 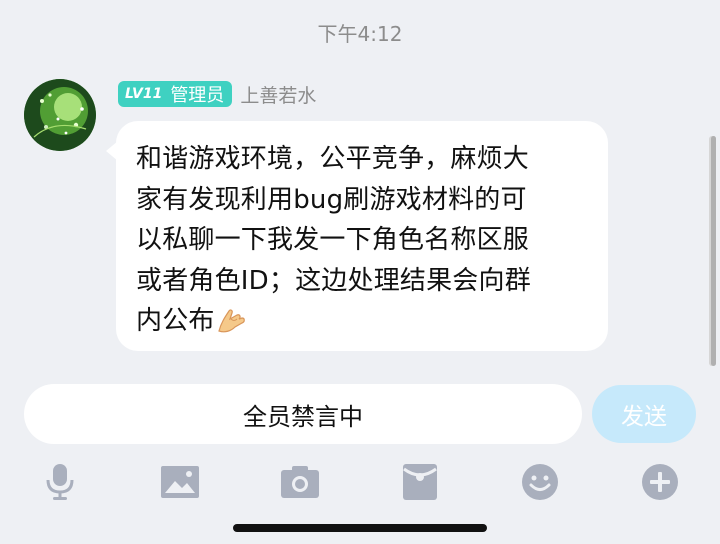 I want to click on emoji-icon, so click(x=540, y=482).